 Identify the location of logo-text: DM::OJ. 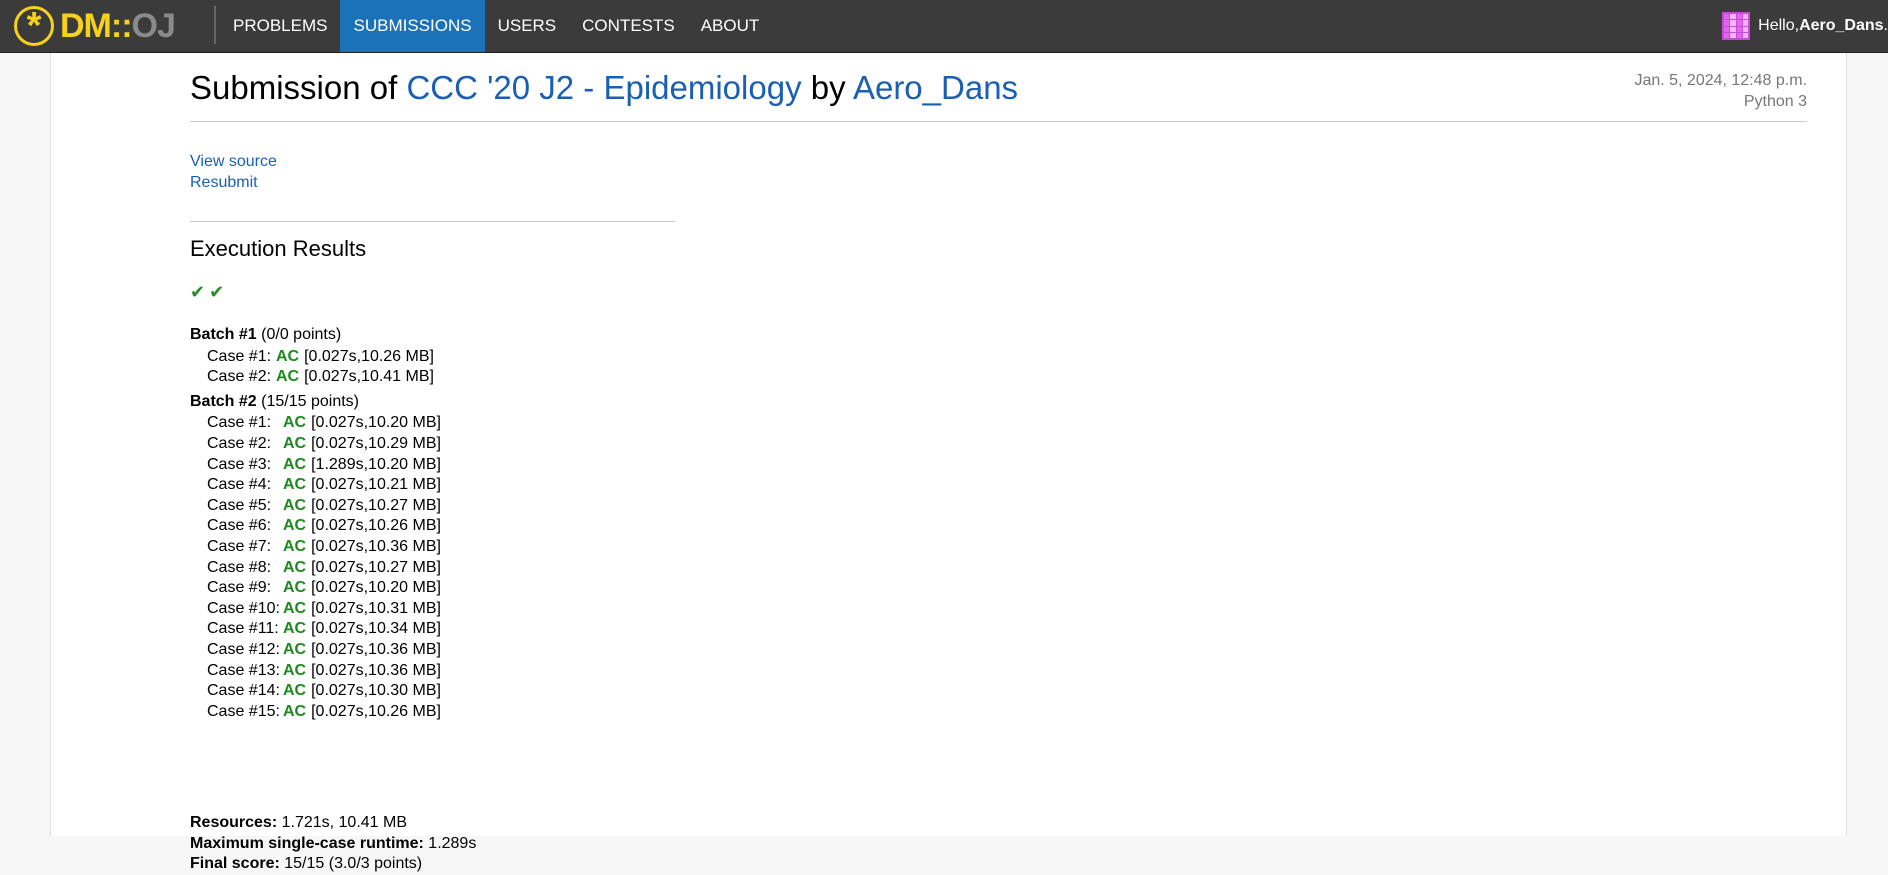
(118, 26).